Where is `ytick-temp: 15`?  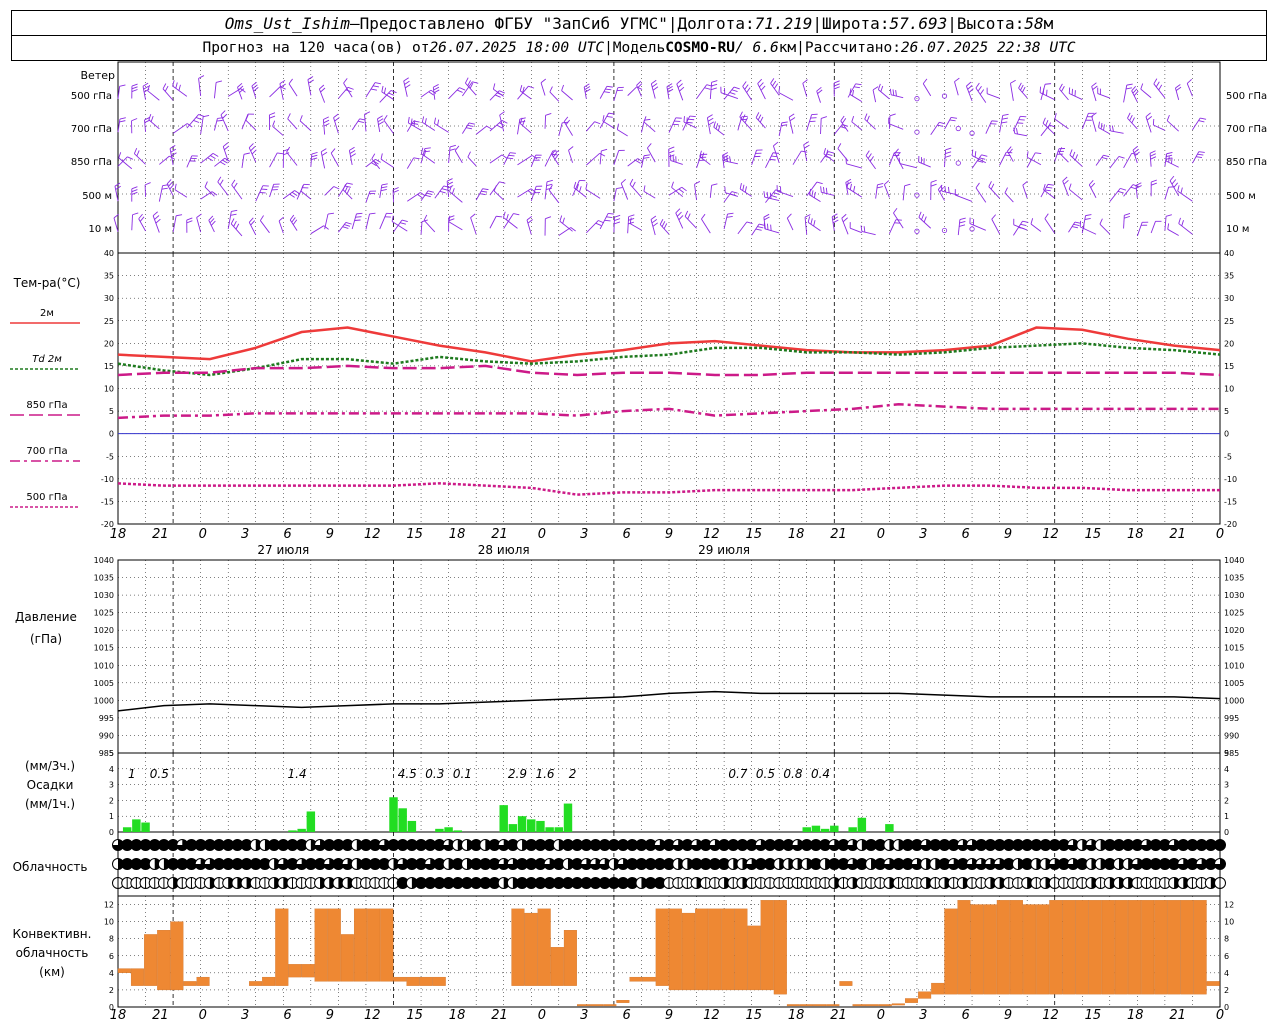 ytick-temp: 15 is located at coordinates (109, 366).